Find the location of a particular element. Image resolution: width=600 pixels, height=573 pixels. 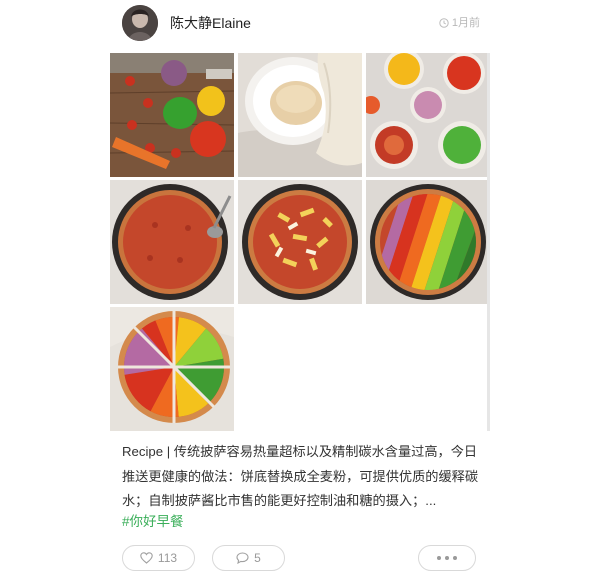

comment-bubble-icon is located at coordinates (242, 558).